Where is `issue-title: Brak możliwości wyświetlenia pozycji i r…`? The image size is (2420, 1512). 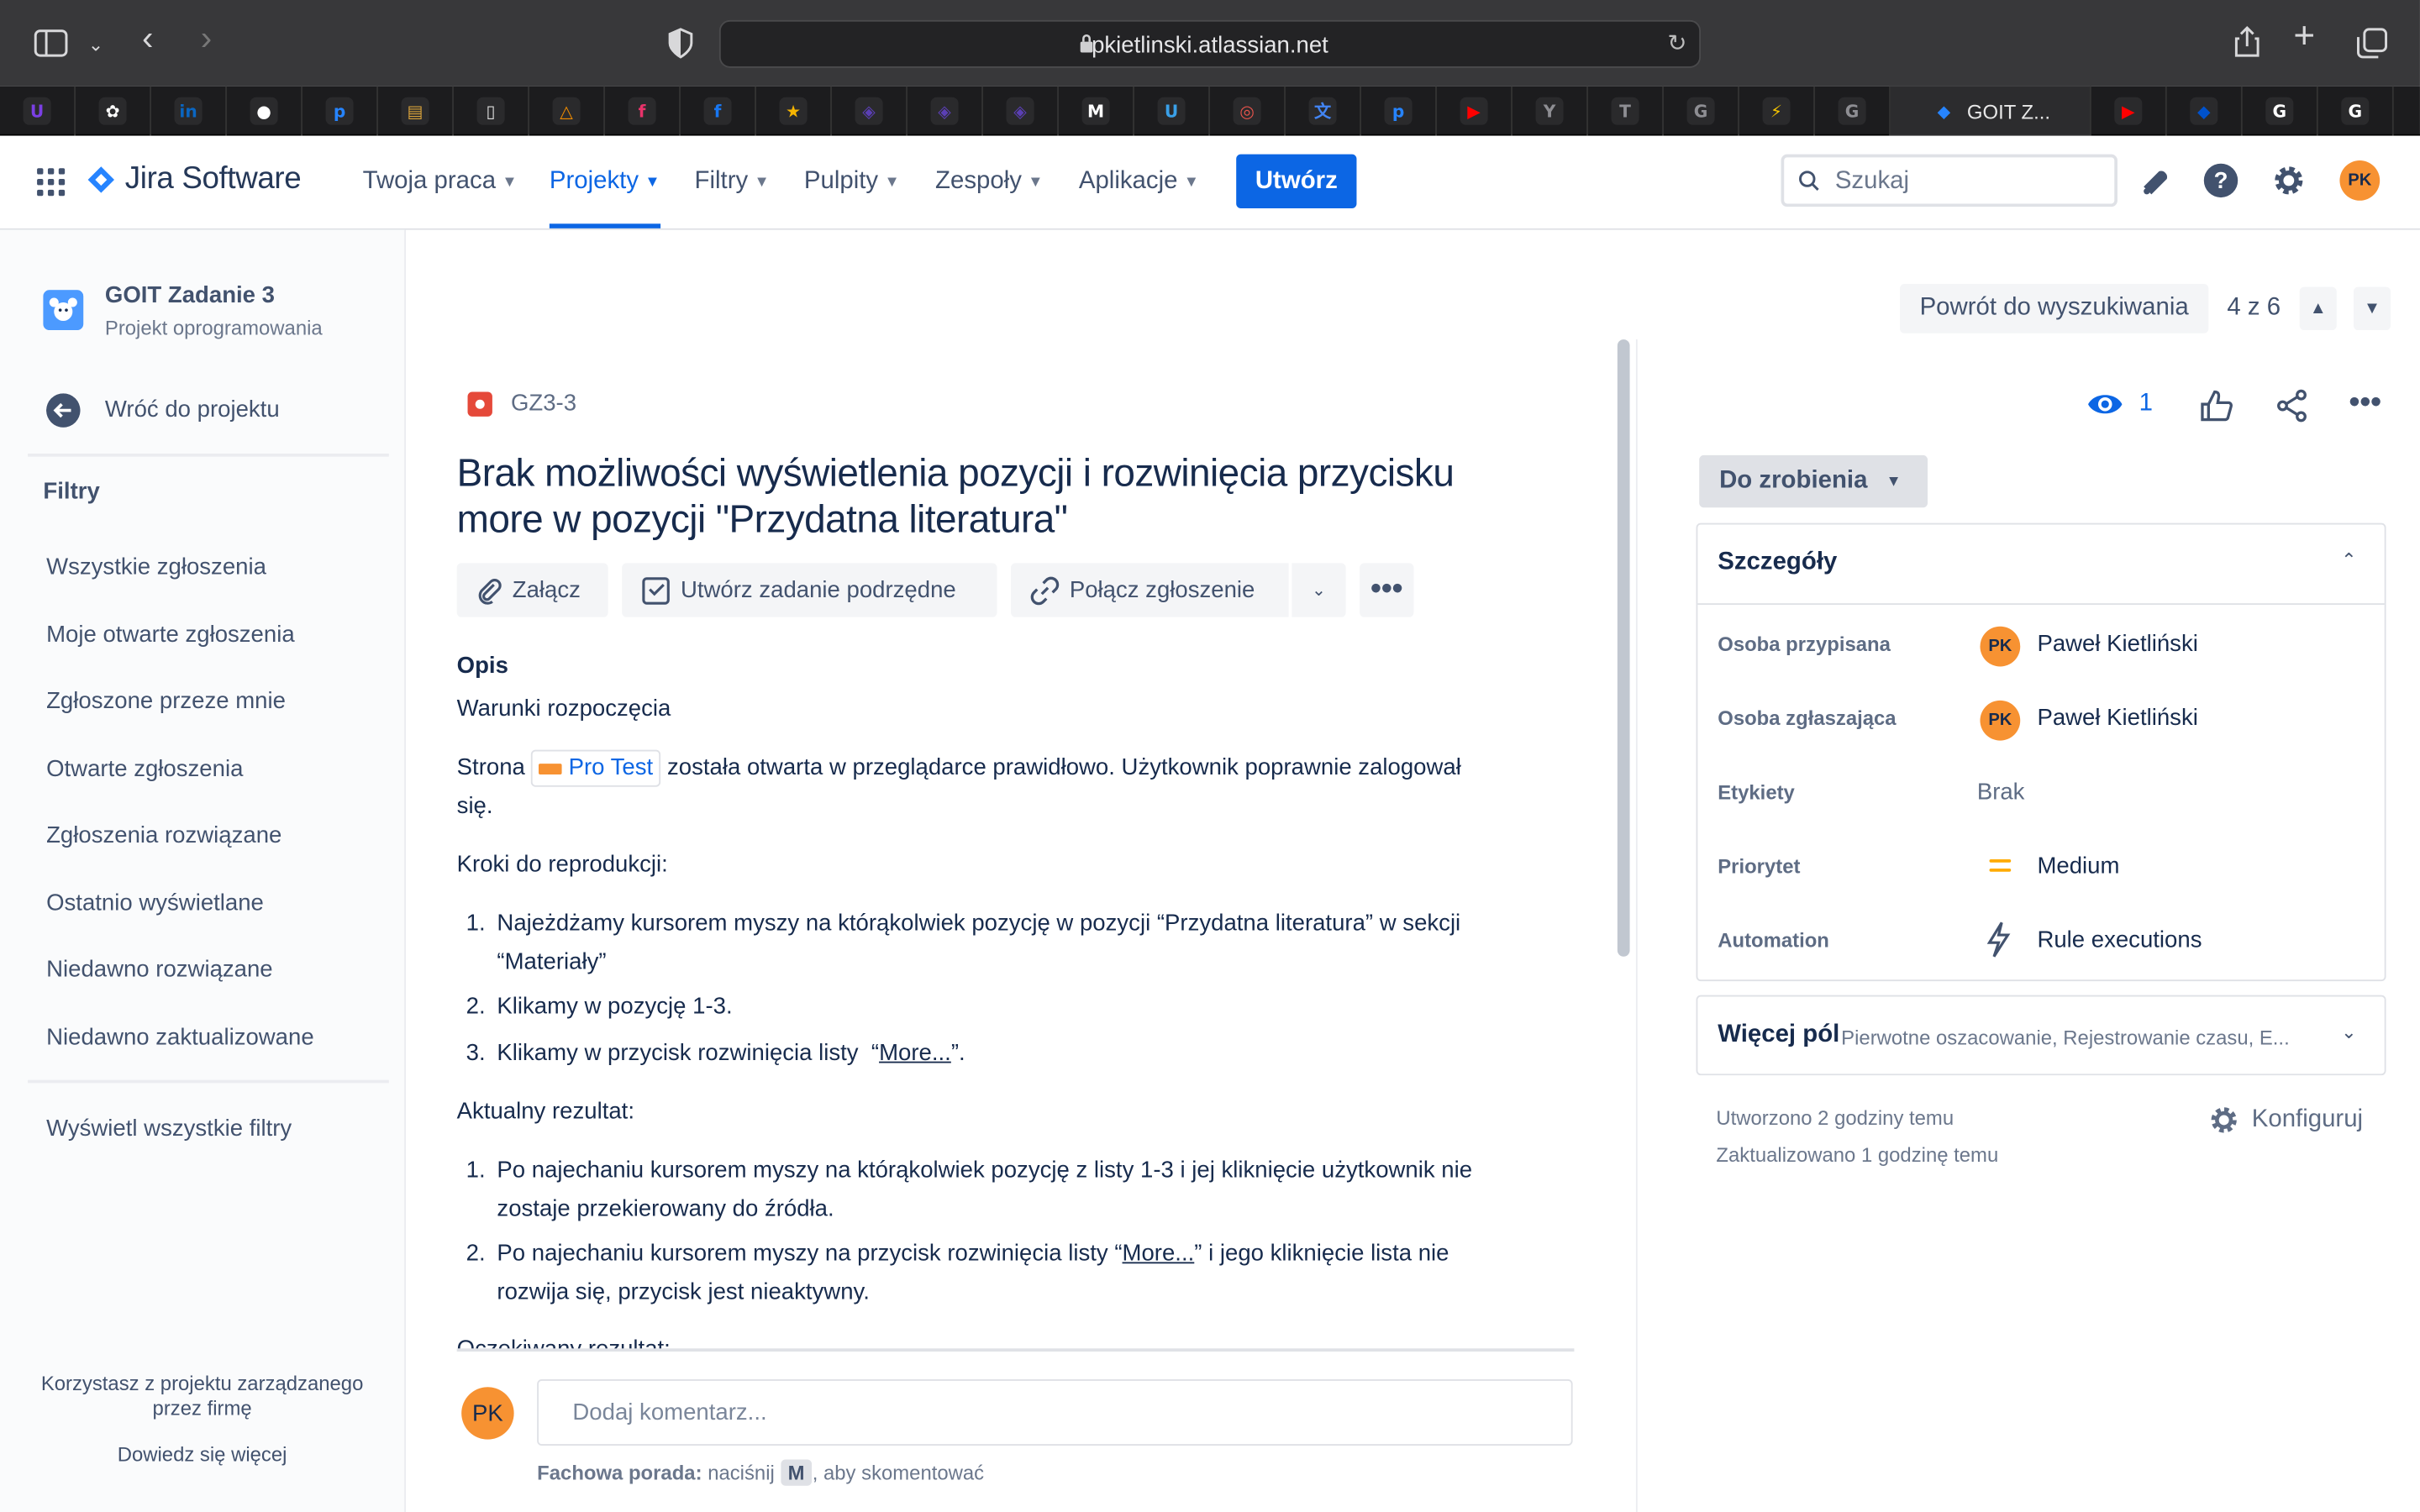 issue-title: Brak możliwości wyświetlenia pozycji i r… is located at coordinates (997, 496).